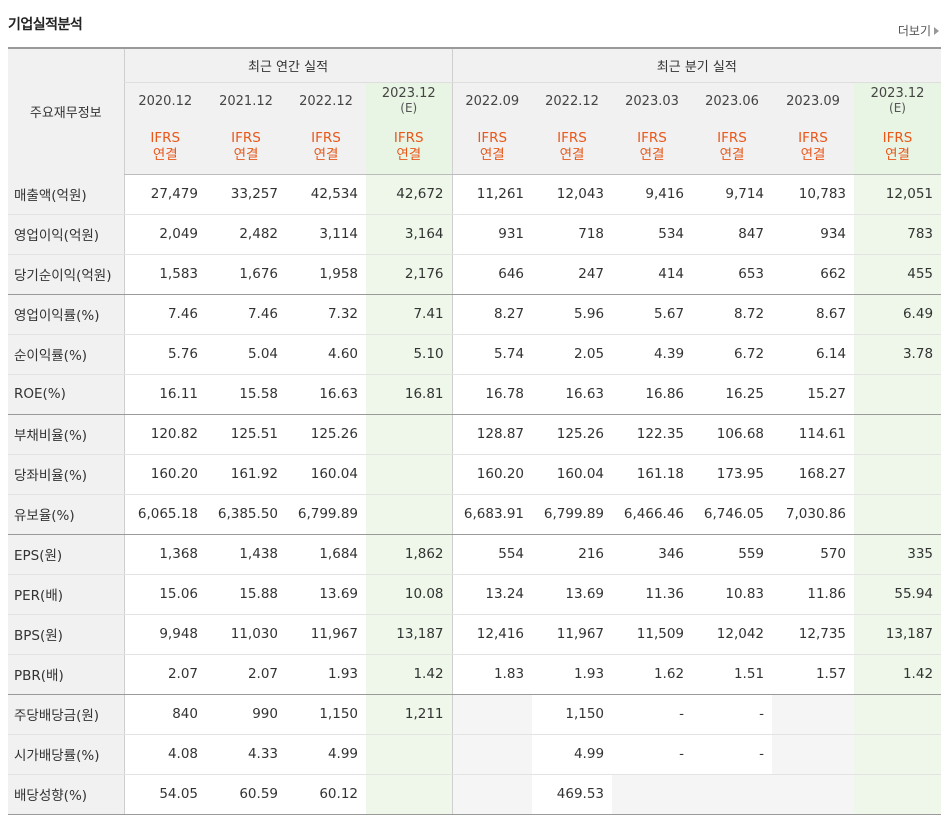 The width and height of the screenshot is (951, 815). Describe the element at coordinates (492, 434) in the screenshot. I see `value-cell: 128.87` at that location.